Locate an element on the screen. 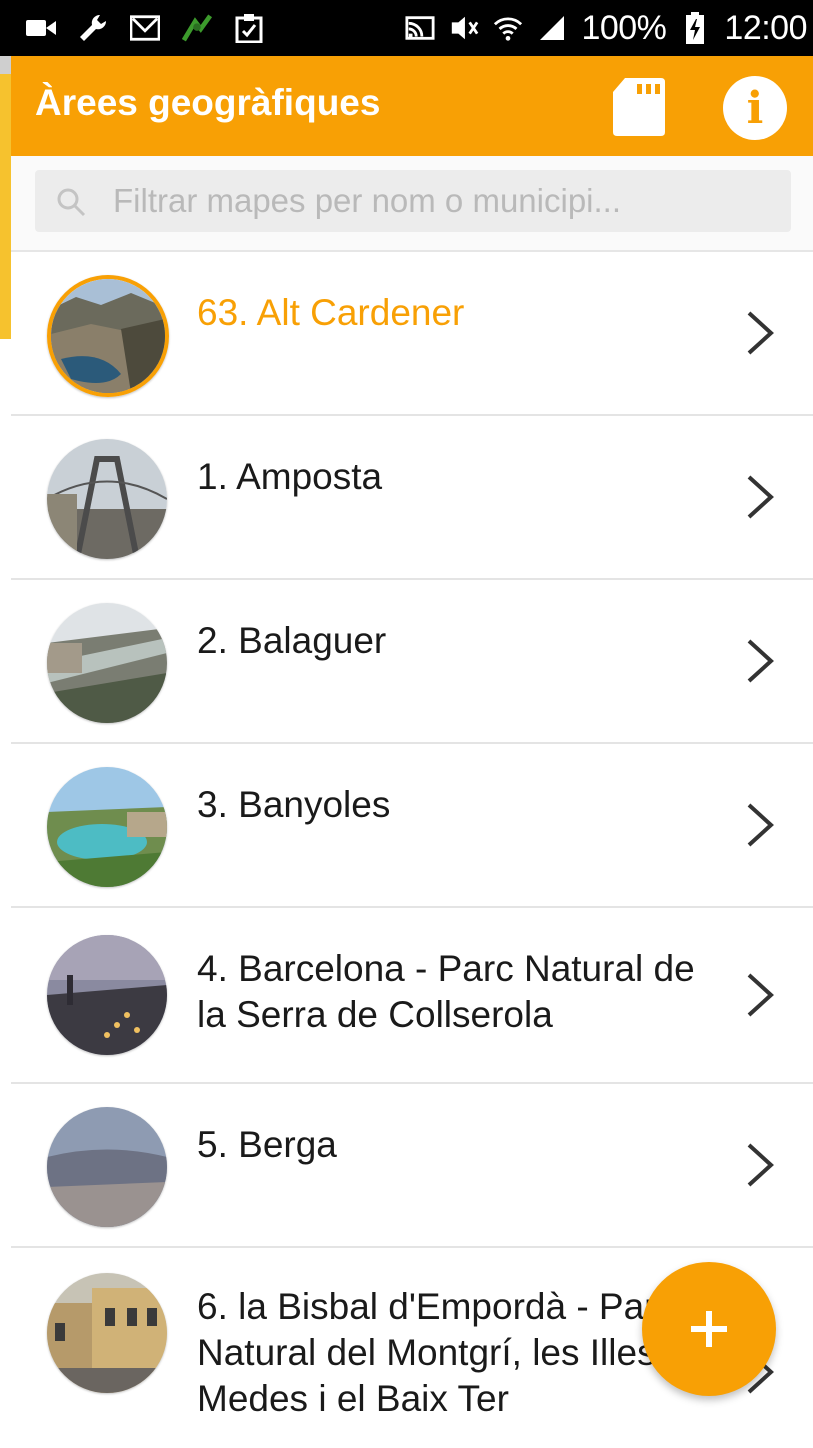 The width and height of the screenshot is (813, 1448). add-area-button is located at coordinates (709, 1329).